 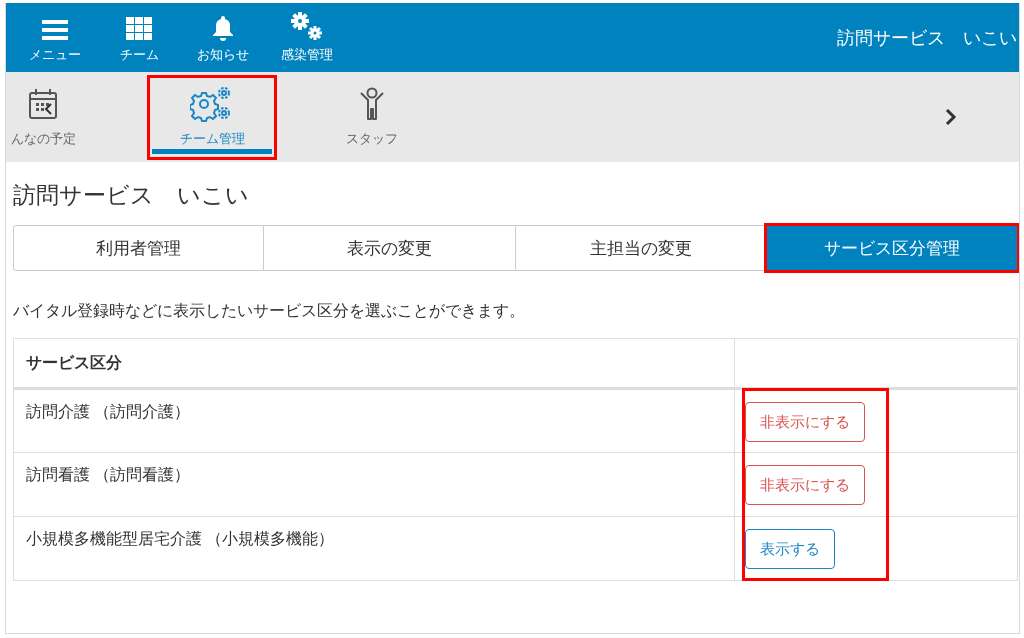 I want to click on nav-item: お知らせ, so click(x=223, y=37).